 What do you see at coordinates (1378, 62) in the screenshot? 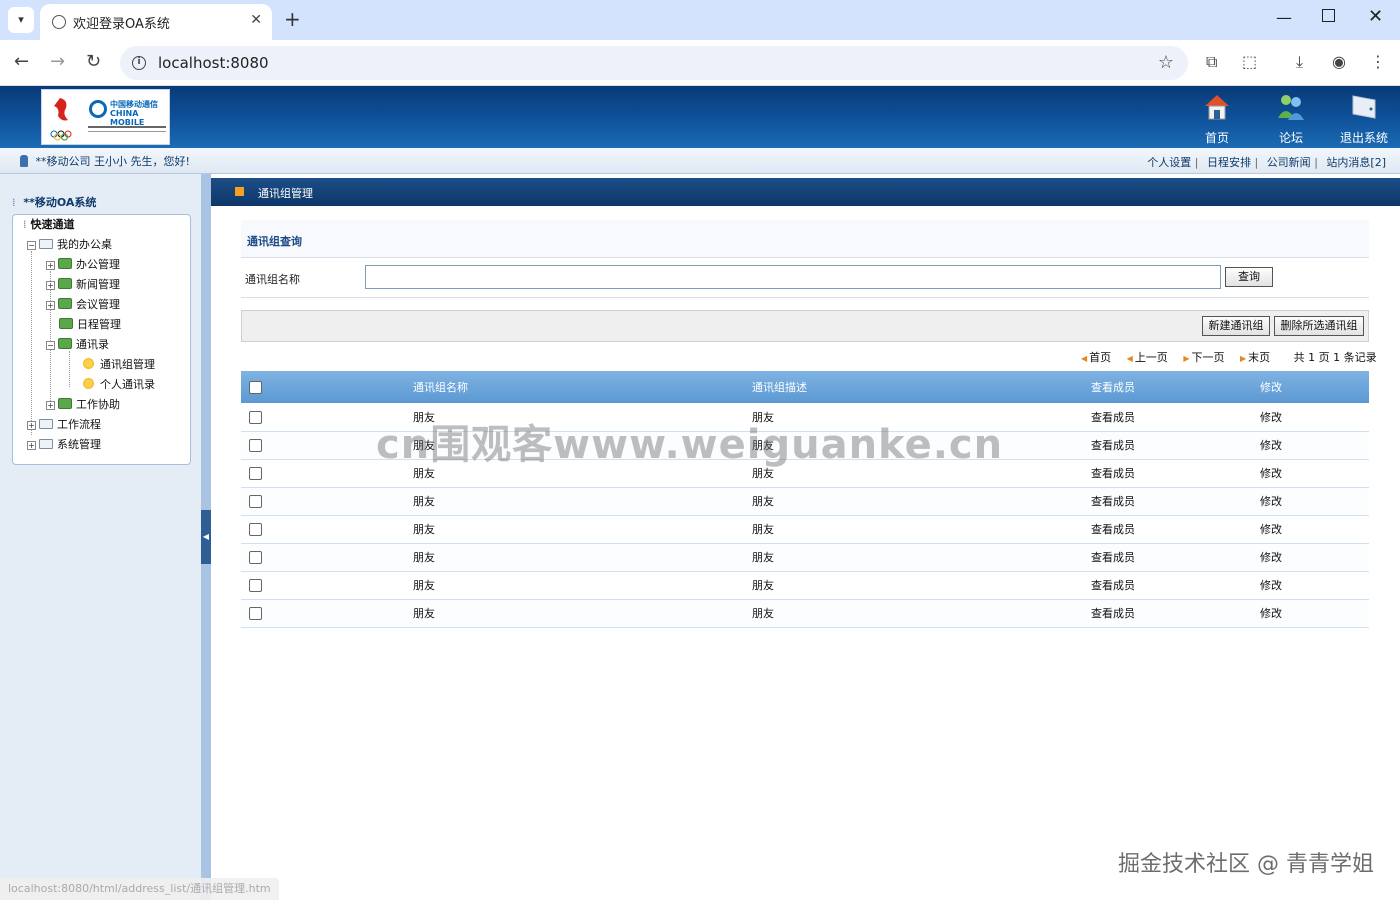
I see `more-menu-icon: ⋮` at bounding box center [1378, 62].